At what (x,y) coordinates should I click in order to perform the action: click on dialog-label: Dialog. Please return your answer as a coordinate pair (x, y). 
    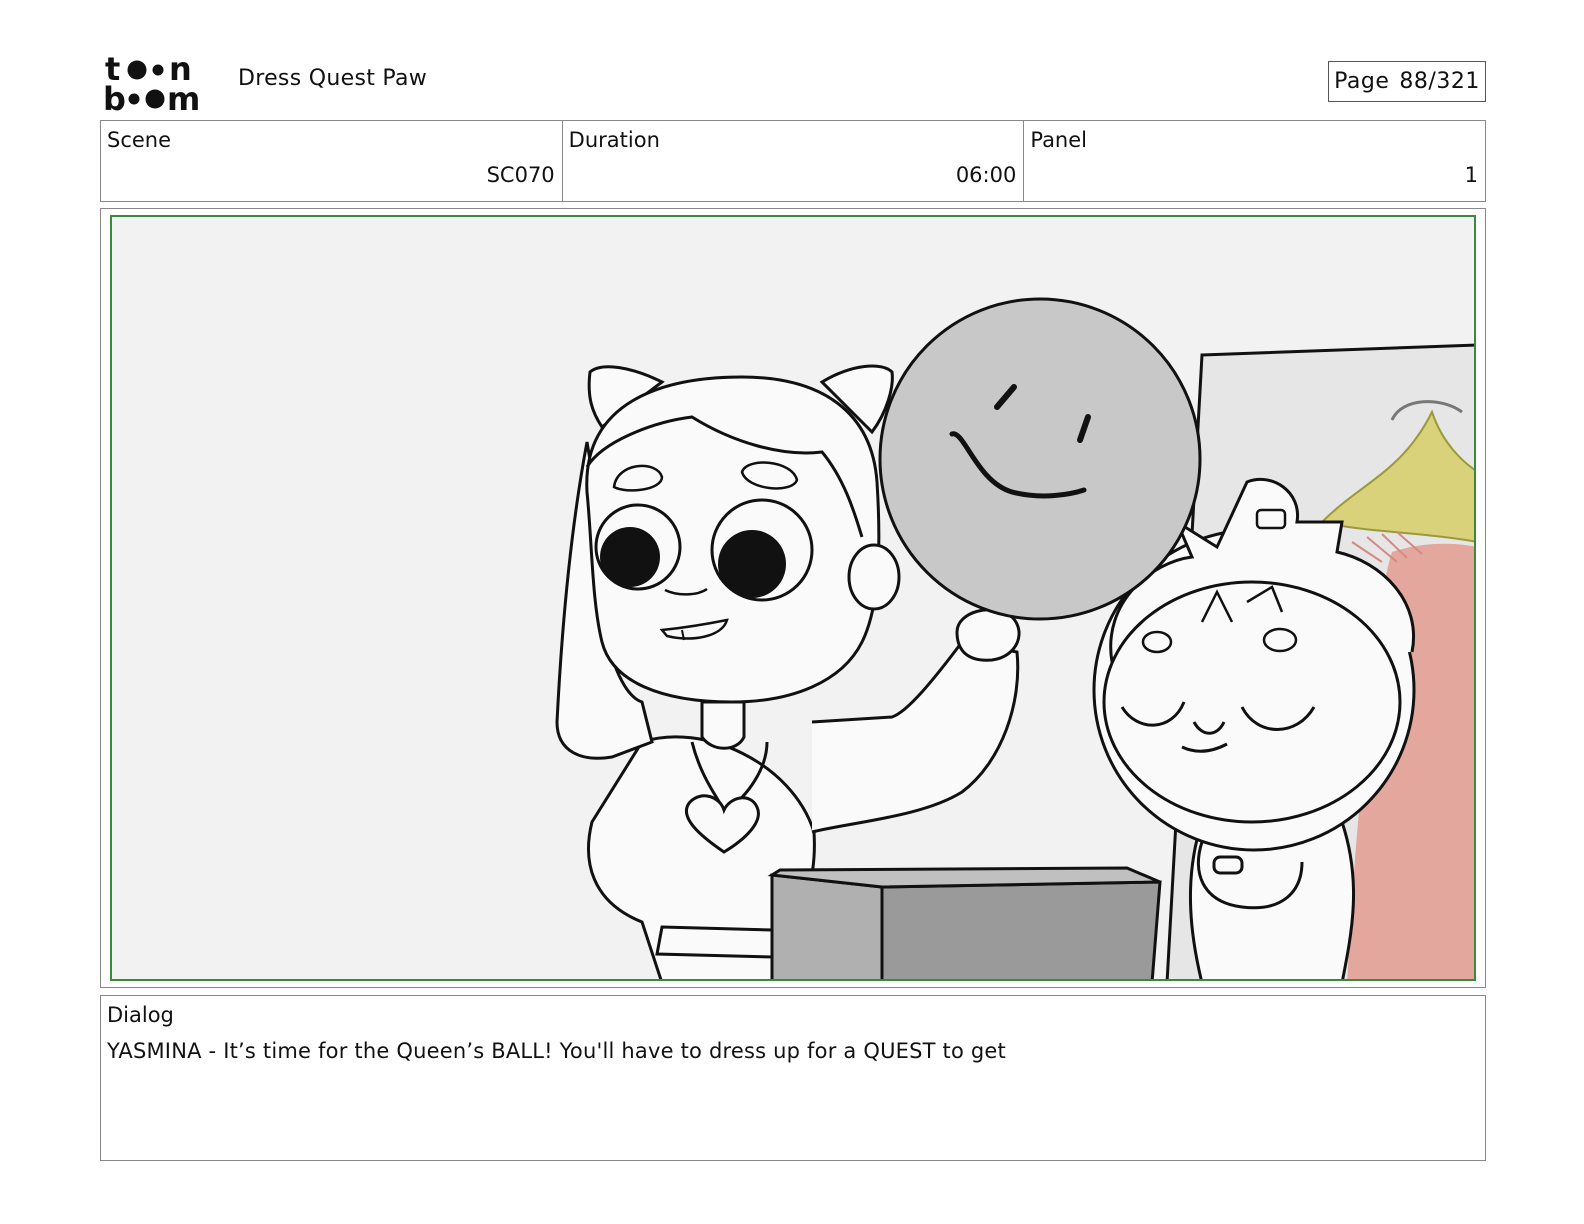
    Looking at the image, I should click on (140, 1015).